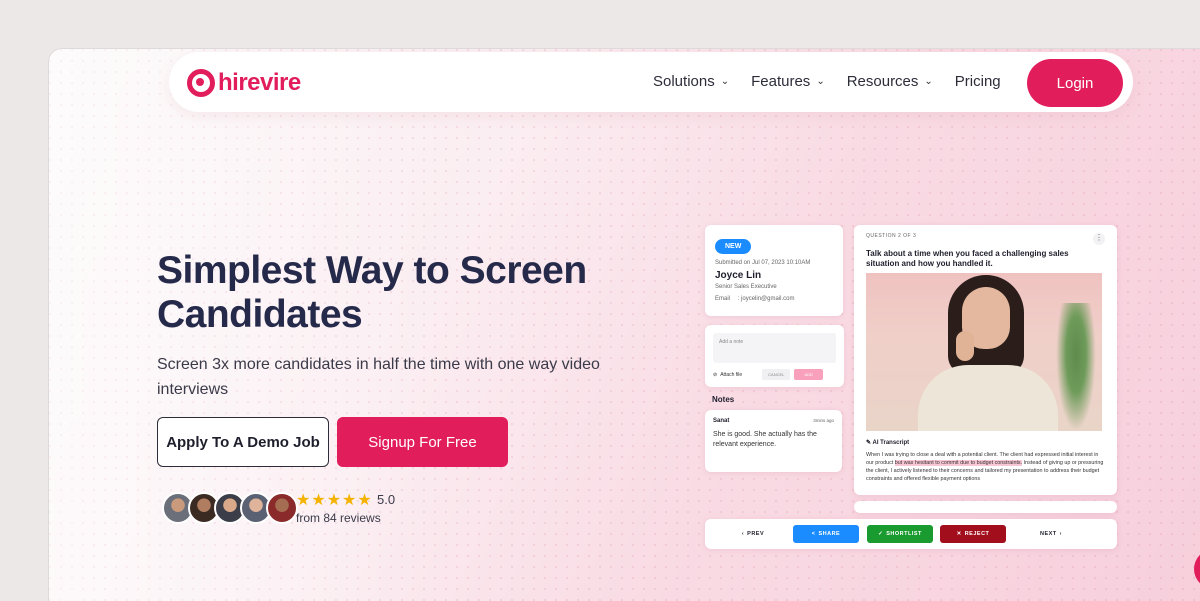 This screenshot has height=601, width=1200. Describe the element at coordinates (731, 375) in the screenshot. I see `attach-file-link: Attach file` at that location.